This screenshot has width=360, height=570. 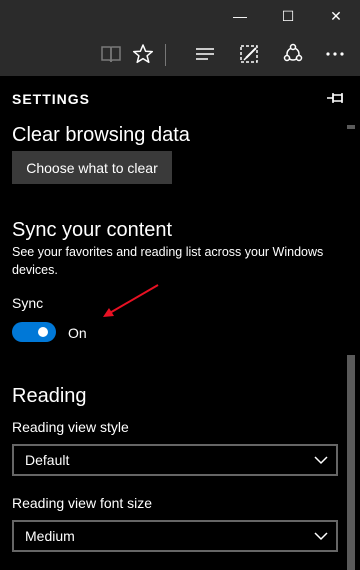 What do you see at coordinates (131, 300) in the screenshot?
I see `annotation-arrow-icon` at bounding box center [131, 300].